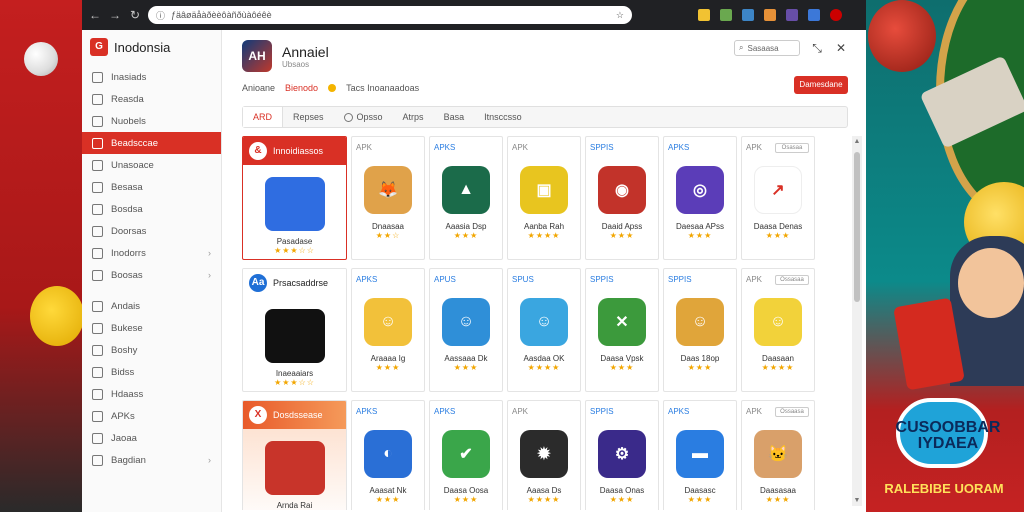  I want to click on search-icon: ⌕, so click(741, 47).